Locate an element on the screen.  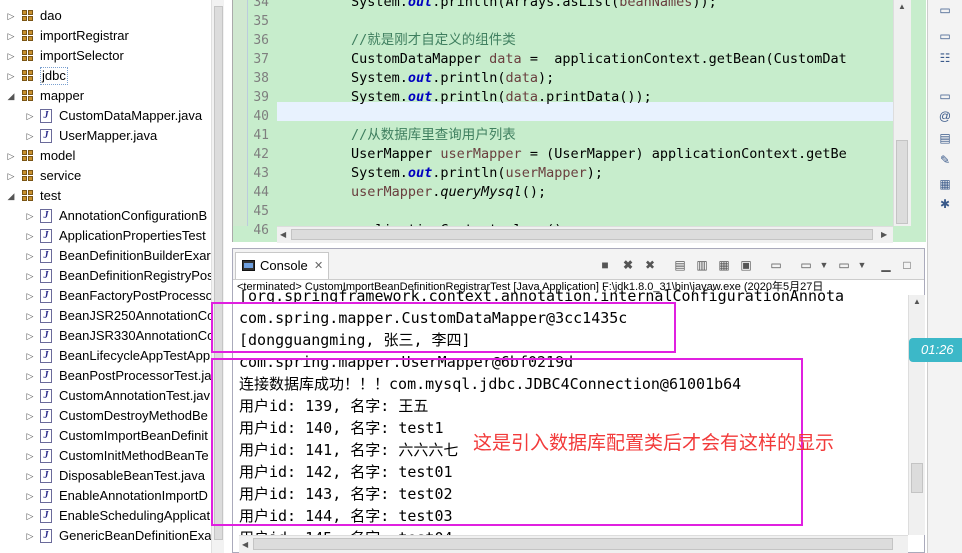
remove-launch-icon: ✖ is located at coordinates (628, 265).